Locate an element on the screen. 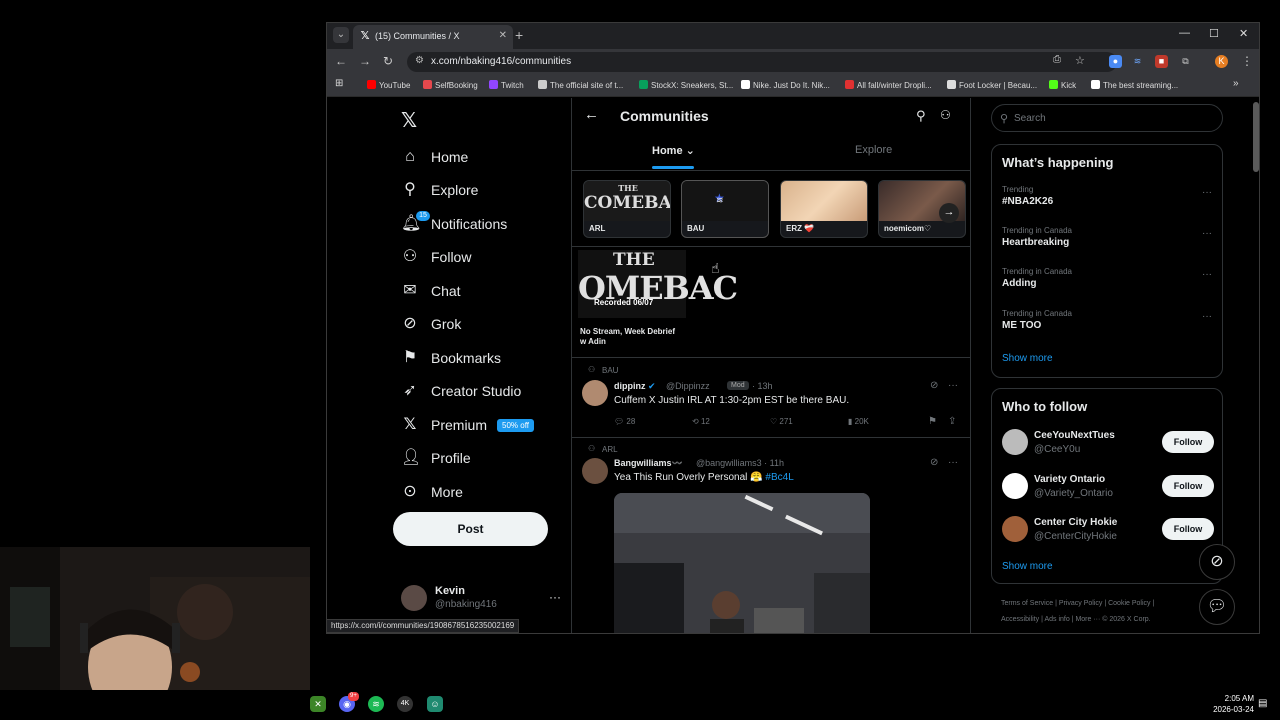  grok-fab-icon: ⊘ is located at coordinates (1217, 562).